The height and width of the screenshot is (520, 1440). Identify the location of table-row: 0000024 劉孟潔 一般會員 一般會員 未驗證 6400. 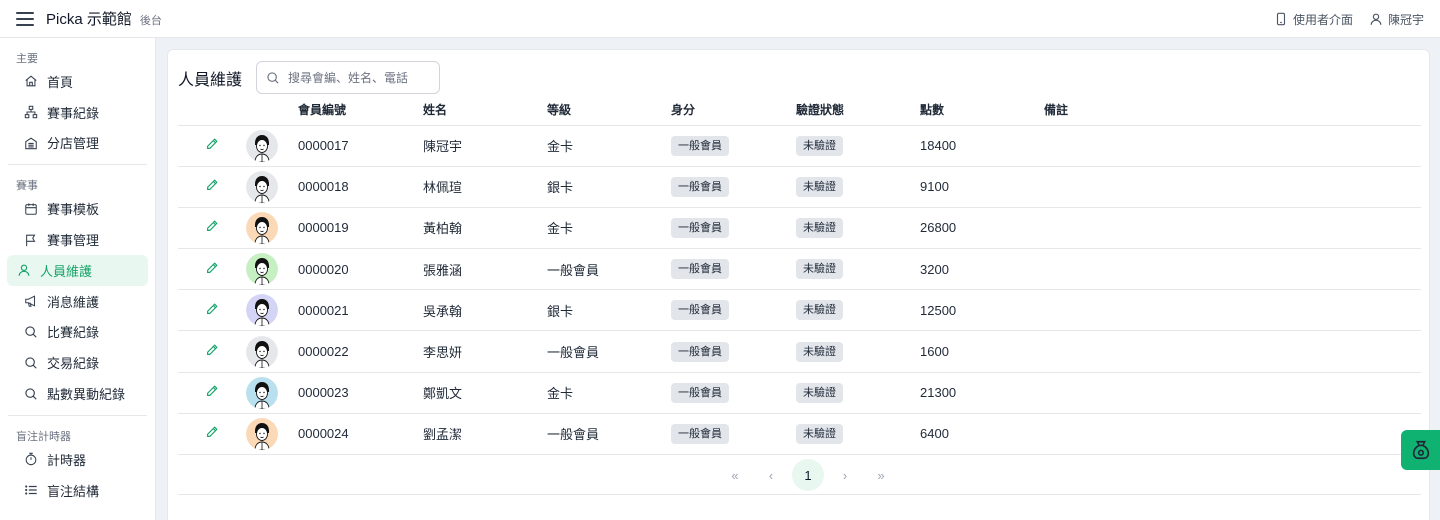
(799, 434).